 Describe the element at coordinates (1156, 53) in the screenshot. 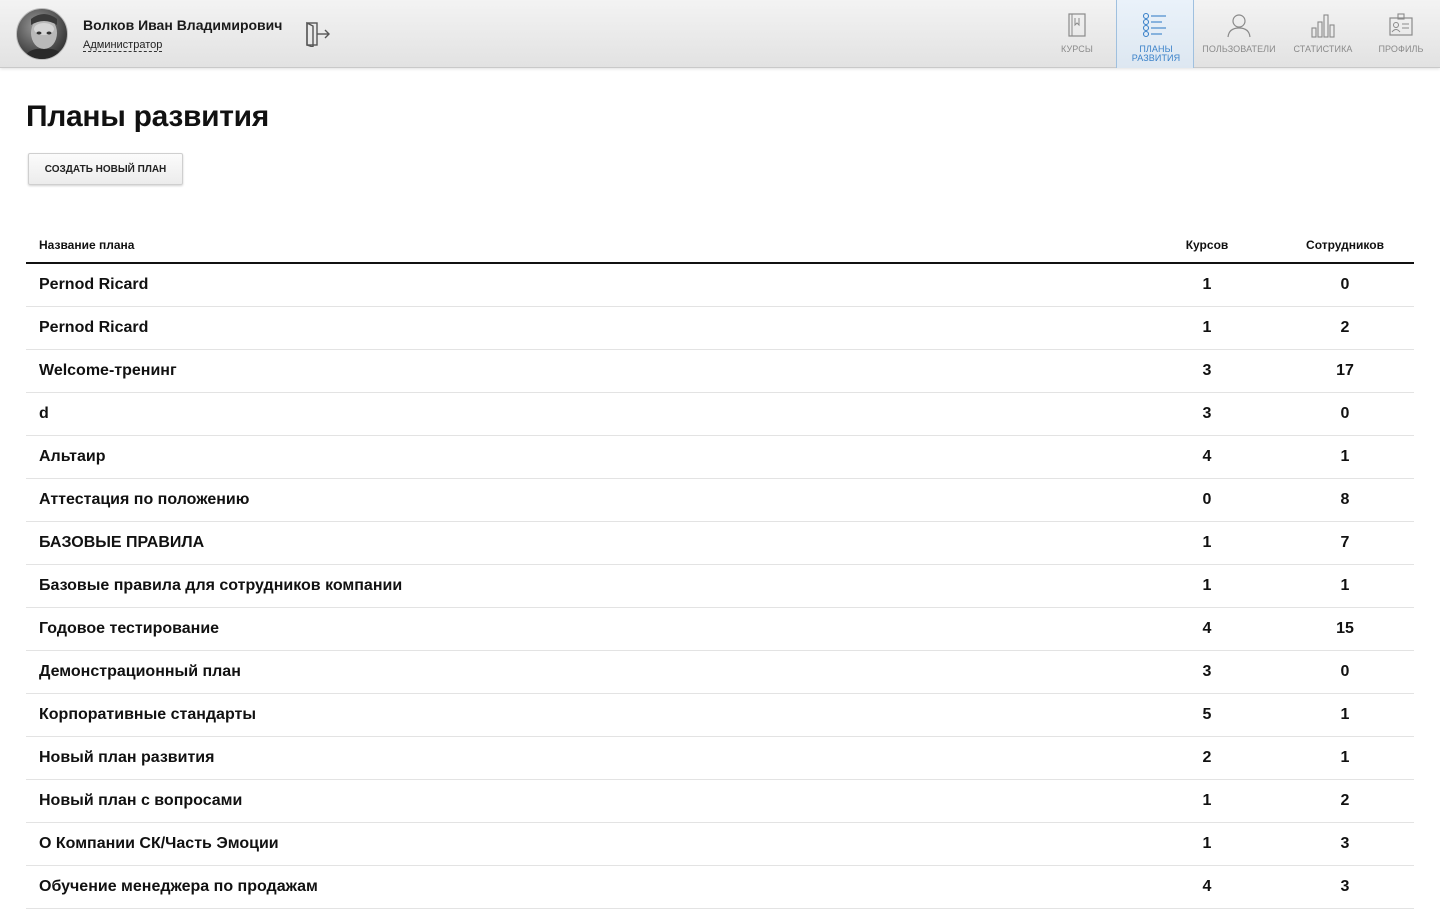

I see `nav-label: ПЛАНЫ РАЗВИТИЯ` at that location.